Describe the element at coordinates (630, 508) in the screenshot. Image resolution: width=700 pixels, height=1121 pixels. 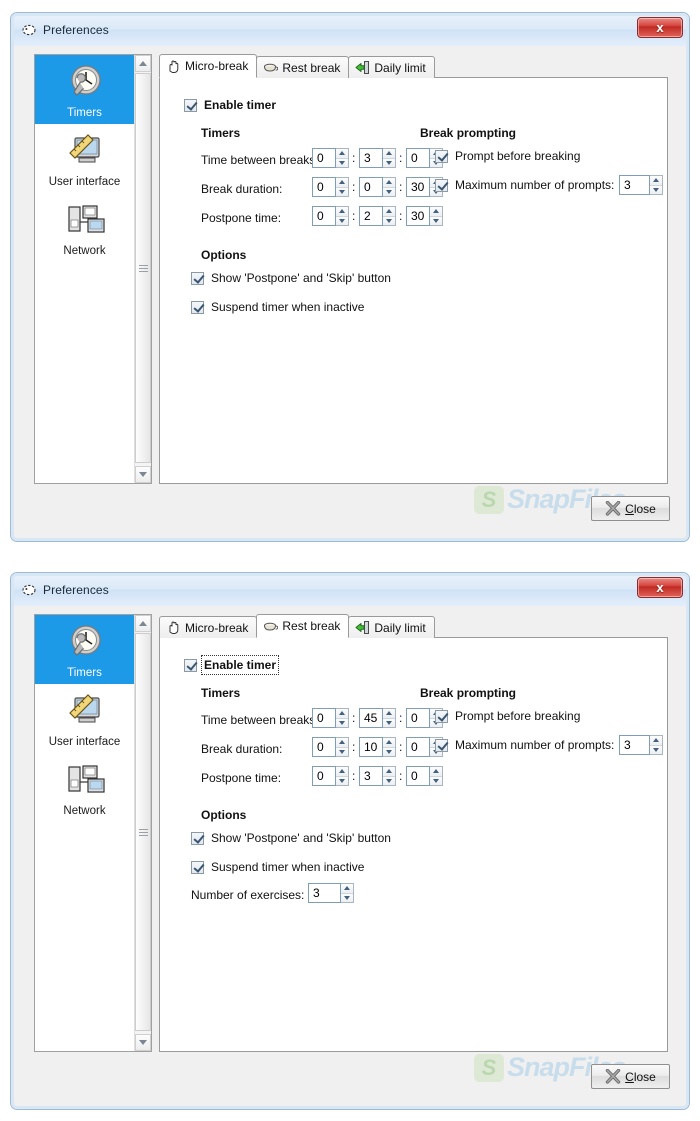
I see `close-button: Close` at that location.